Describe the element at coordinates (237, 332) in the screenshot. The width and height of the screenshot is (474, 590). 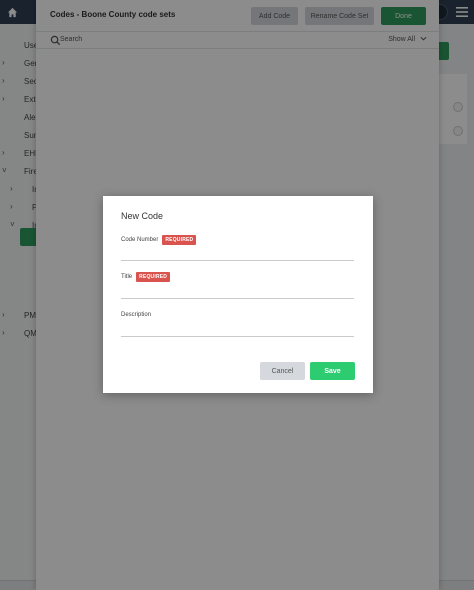
I see `description-field` at that location.